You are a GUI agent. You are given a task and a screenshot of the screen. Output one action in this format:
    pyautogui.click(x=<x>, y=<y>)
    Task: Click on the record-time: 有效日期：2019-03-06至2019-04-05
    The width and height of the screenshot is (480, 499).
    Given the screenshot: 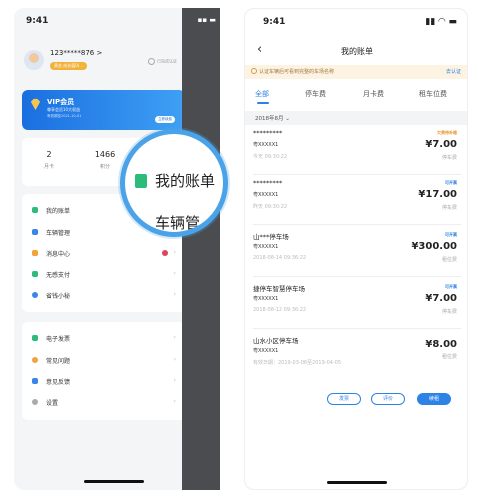 What is the action you would take?
    pyautogui.click(x=297, y=363)
    